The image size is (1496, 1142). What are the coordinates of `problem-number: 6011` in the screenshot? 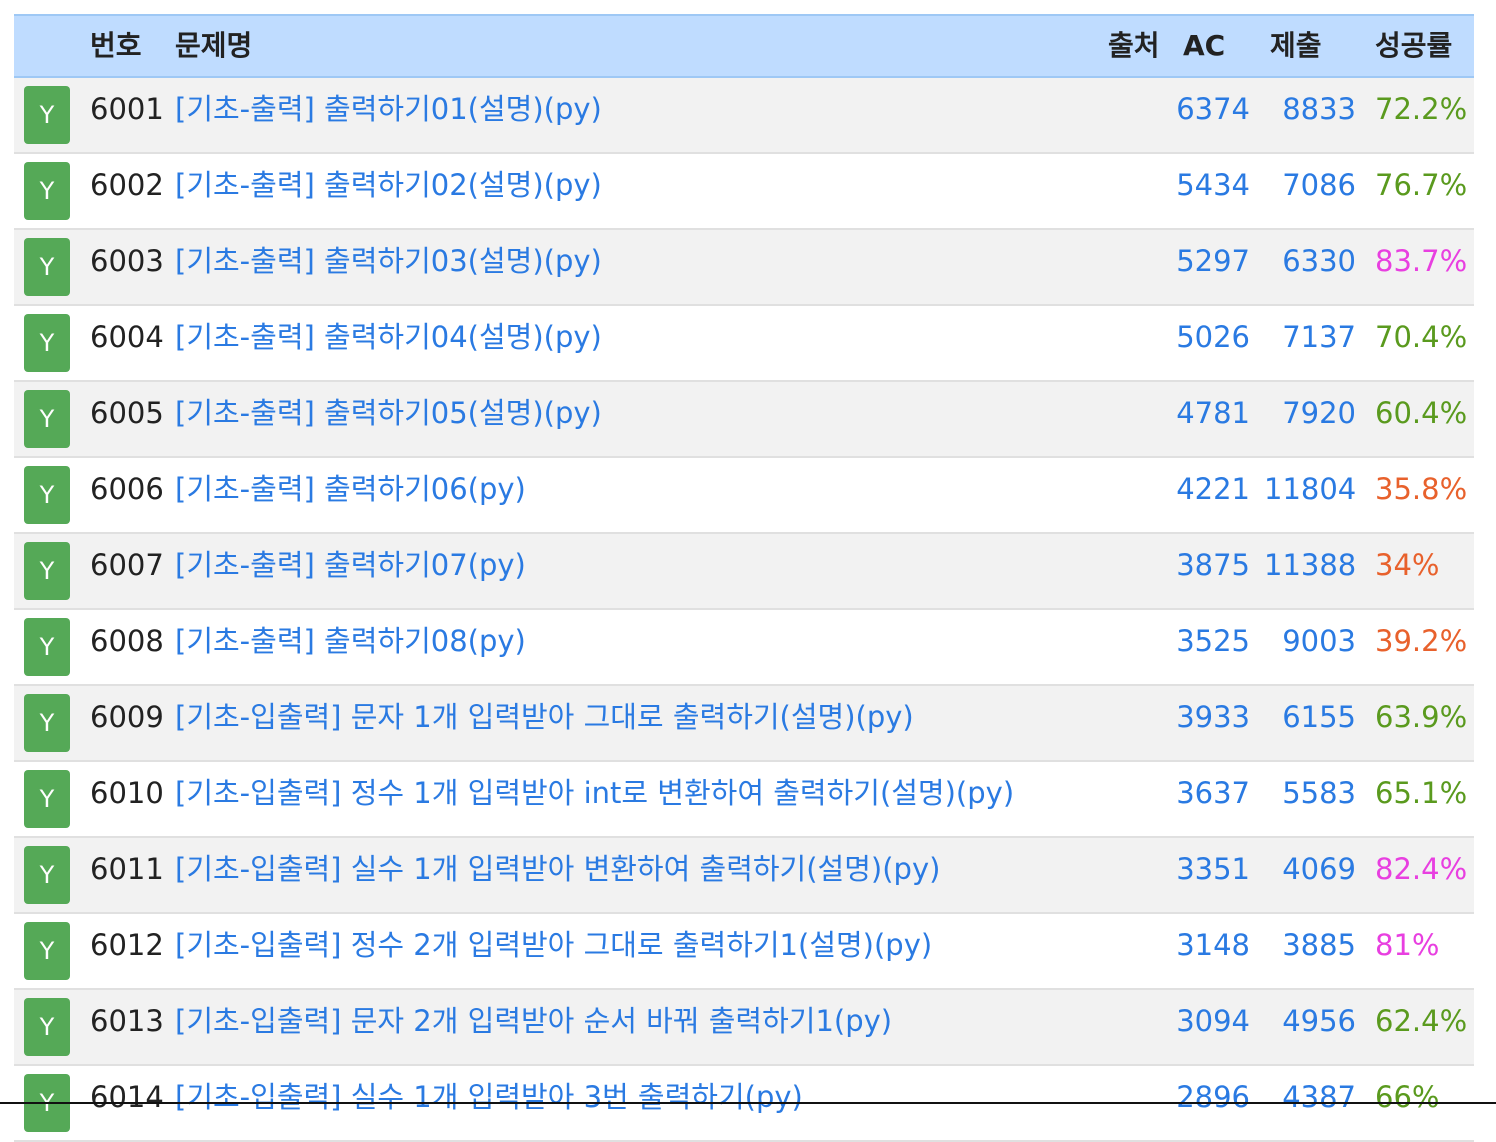 It's located at (127, 869).